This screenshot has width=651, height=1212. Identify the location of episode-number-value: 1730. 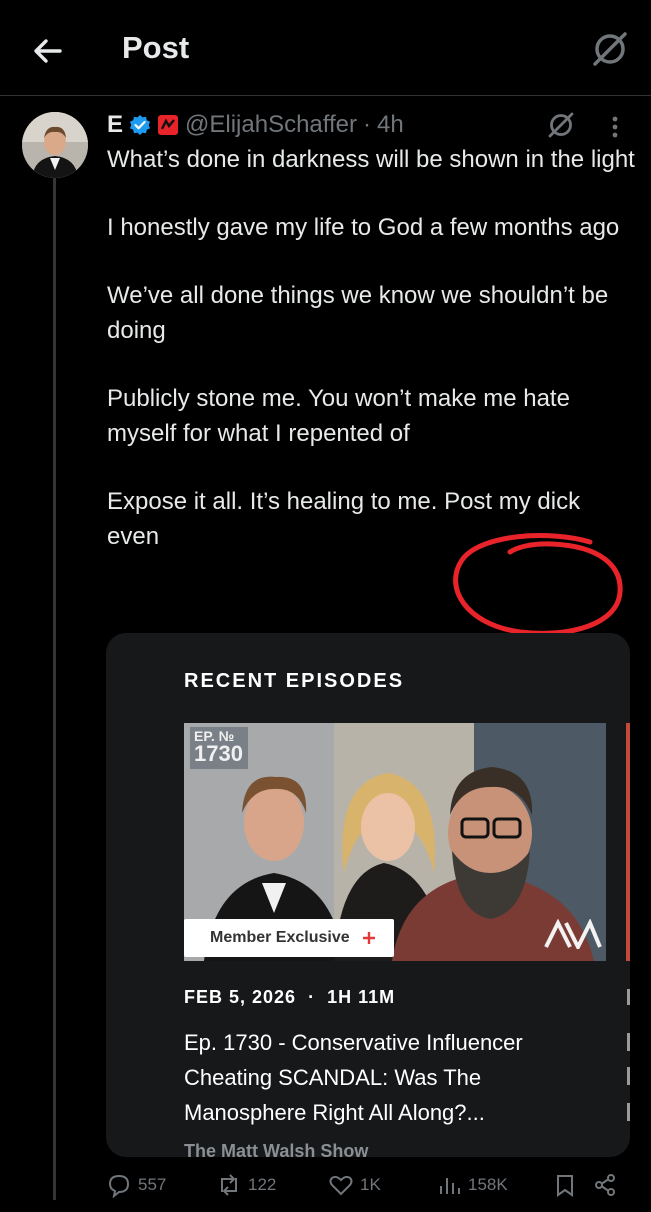
(218, 753).